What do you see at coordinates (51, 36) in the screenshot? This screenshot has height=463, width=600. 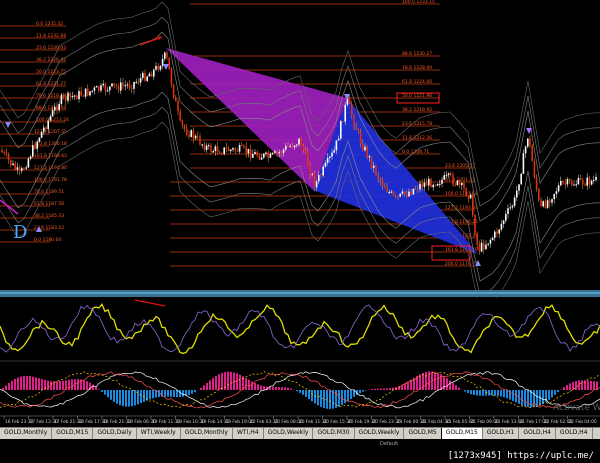 I see `fib-level-label: 11.8 1232.68` at bounding box center [51, 36].